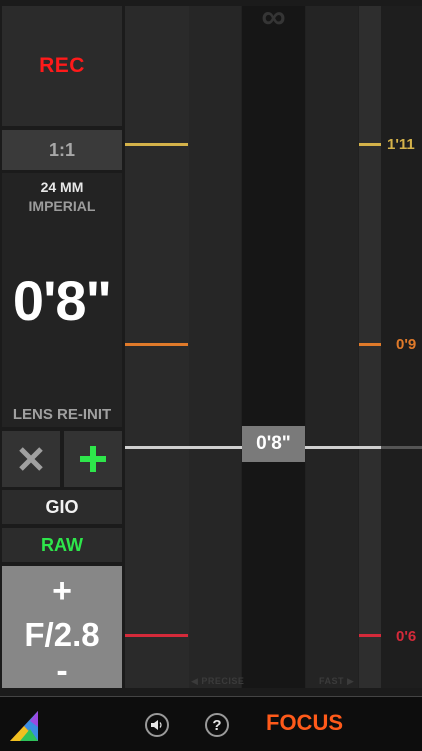  I want to click on format-label: RAW, so click(62, 544).